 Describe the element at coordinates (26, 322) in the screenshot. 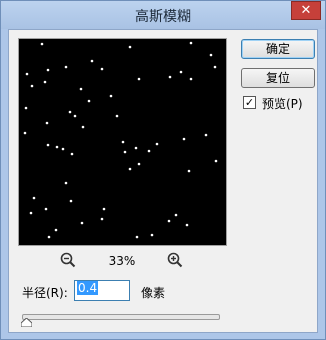

I see `radius-slider-thumb` at that location.